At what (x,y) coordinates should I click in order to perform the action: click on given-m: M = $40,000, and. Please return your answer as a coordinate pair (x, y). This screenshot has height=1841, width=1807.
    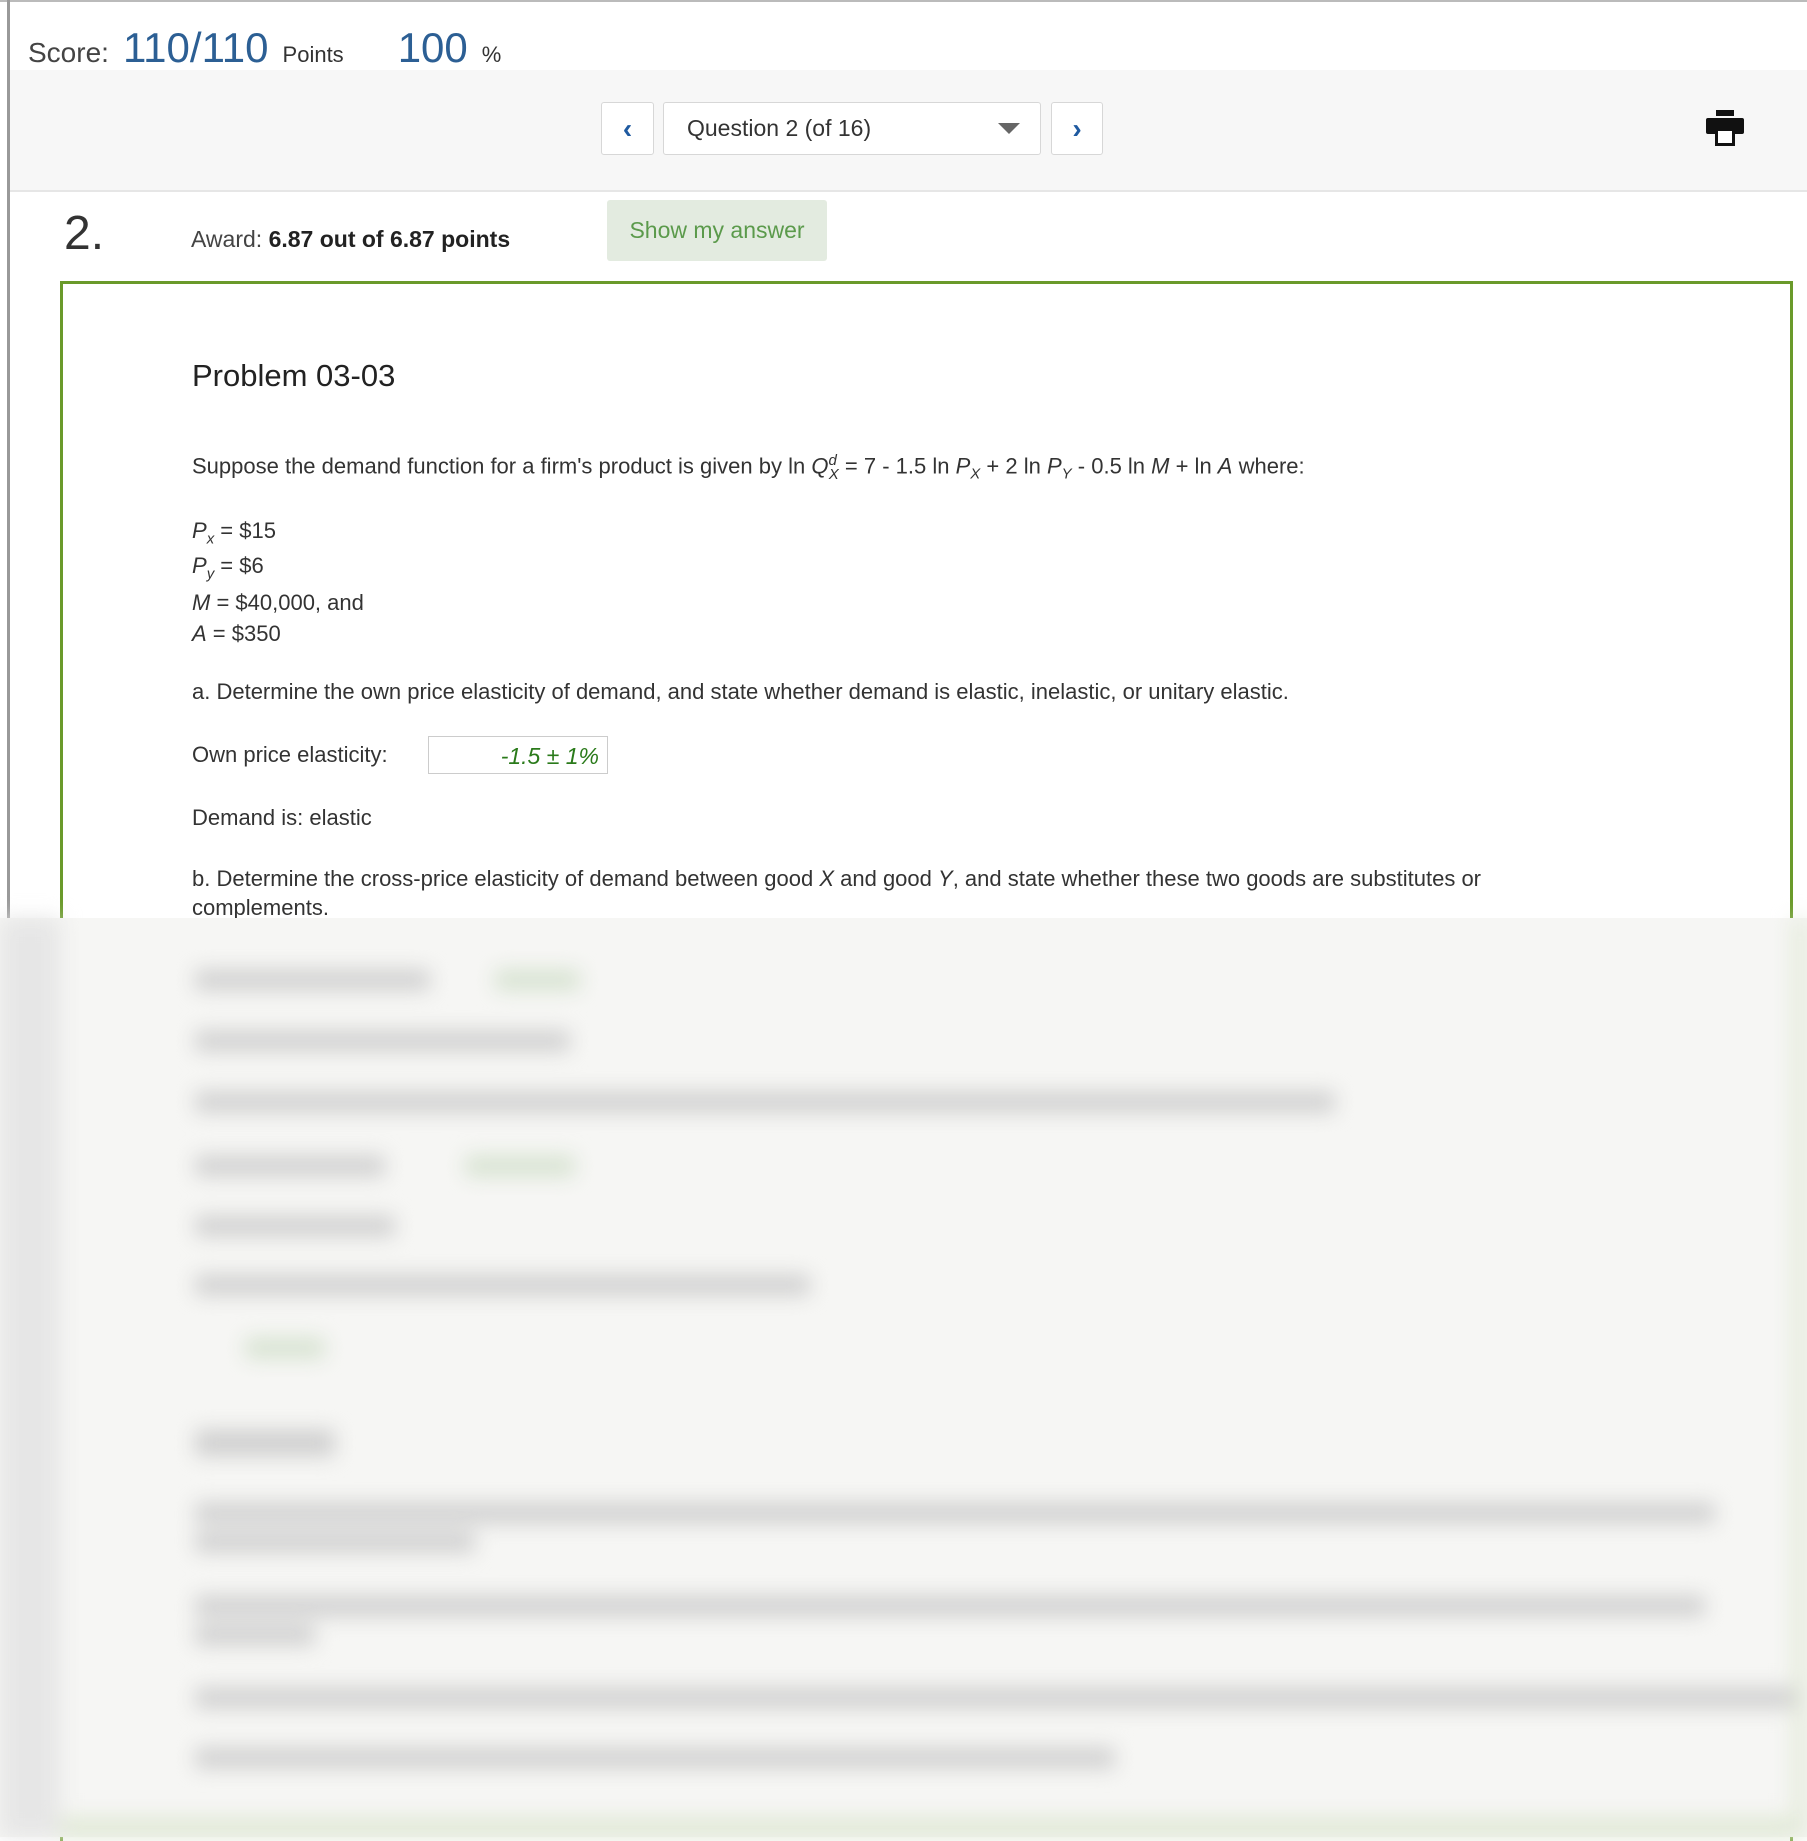
    Looking at the image, I should click on (278, 602).